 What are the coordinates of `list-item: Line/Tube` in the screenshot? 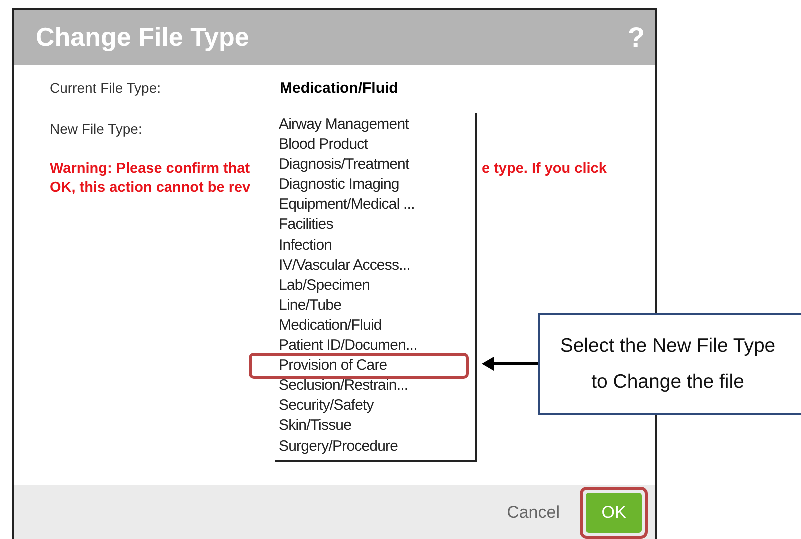 It's located at (308, 306).